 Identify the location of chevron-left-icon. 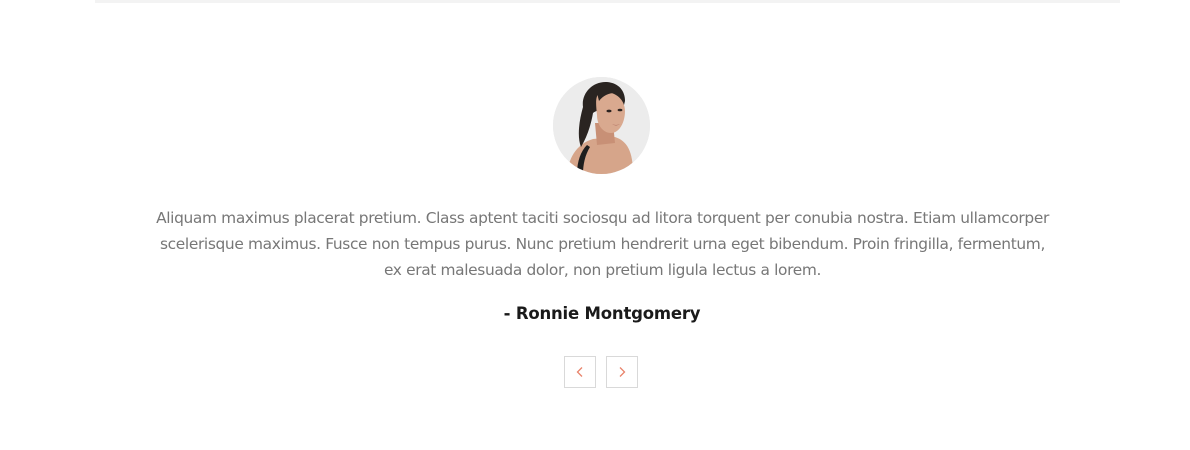
(579, 372).